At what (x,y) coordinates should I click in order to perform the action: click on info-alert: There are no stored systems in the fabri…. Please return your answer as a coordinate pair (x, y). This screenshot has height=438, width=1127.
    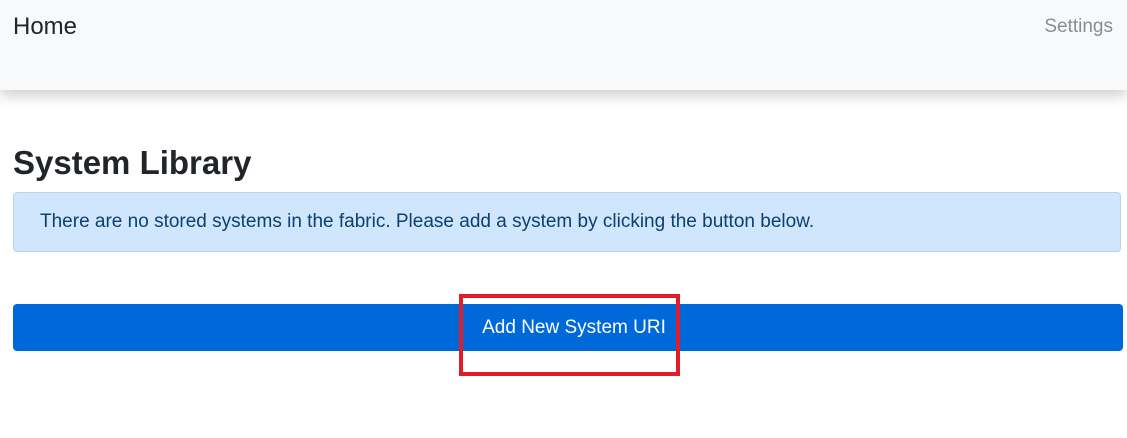
    Looking at the image, I should click on (567, 222).